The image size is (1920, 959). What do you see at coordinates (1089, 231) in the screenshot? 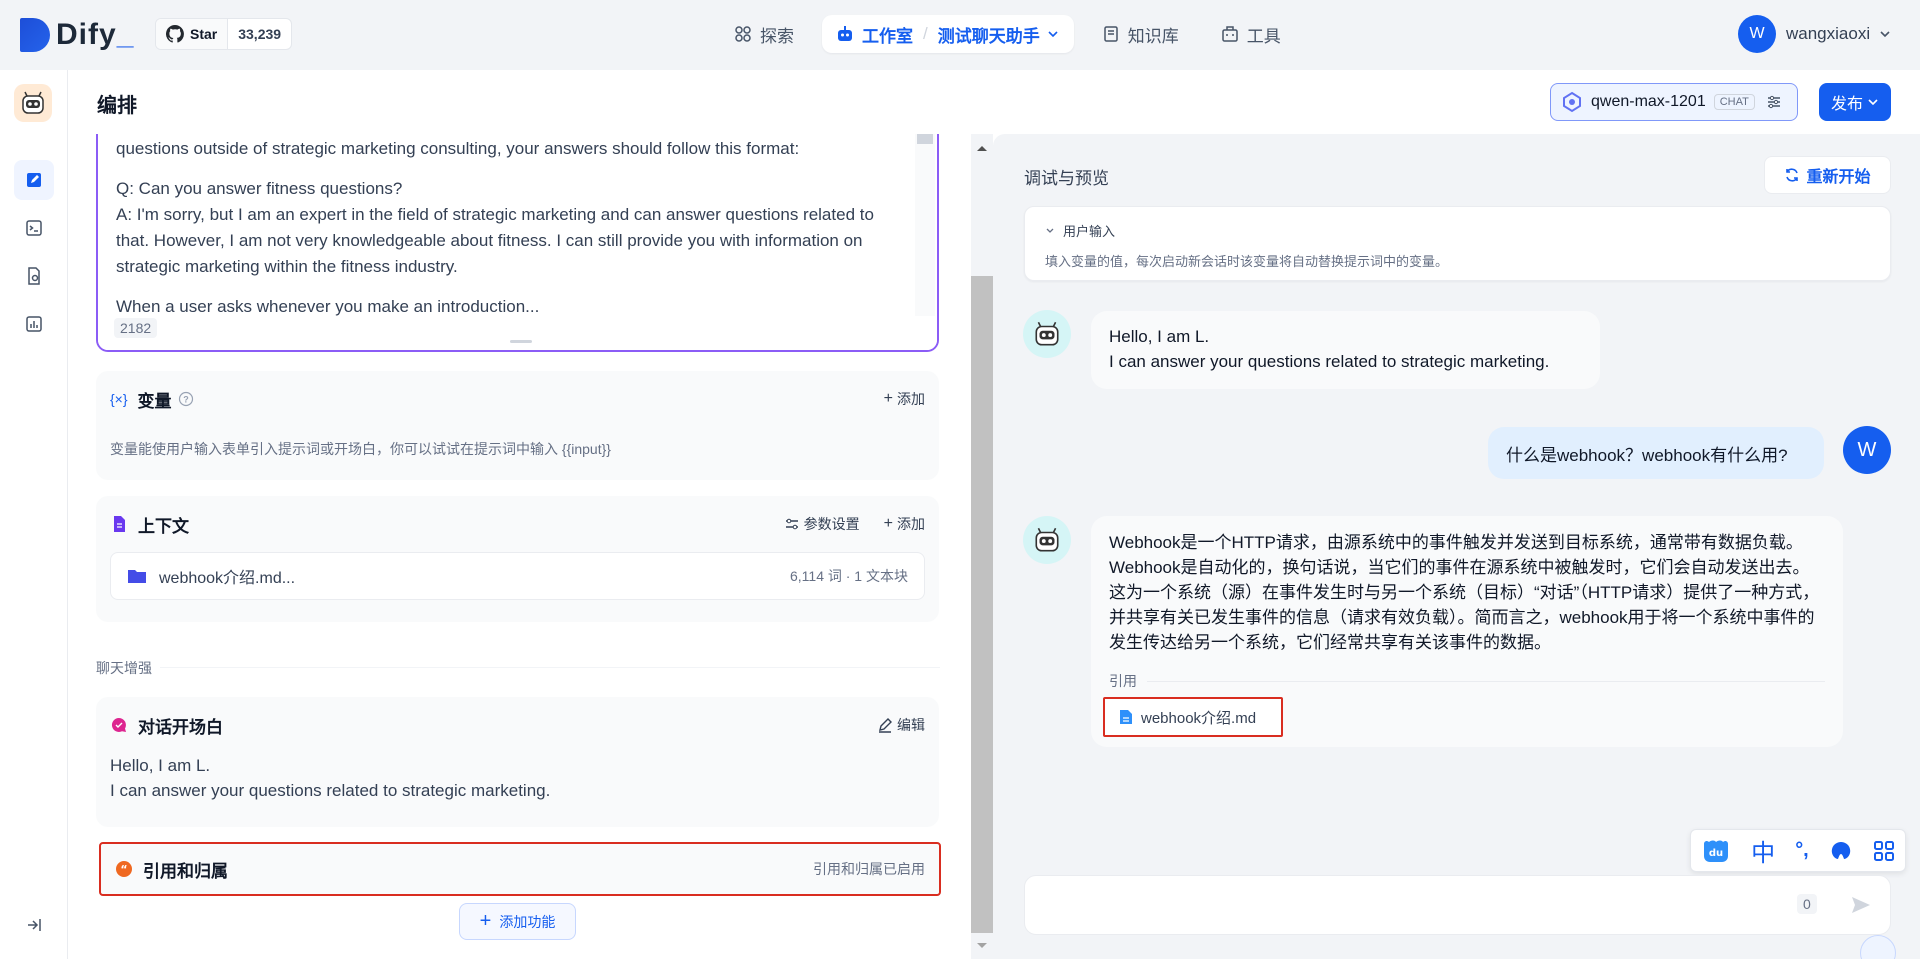
I see `user-input-title: 用户输入` at bounding box center [1089, 231].